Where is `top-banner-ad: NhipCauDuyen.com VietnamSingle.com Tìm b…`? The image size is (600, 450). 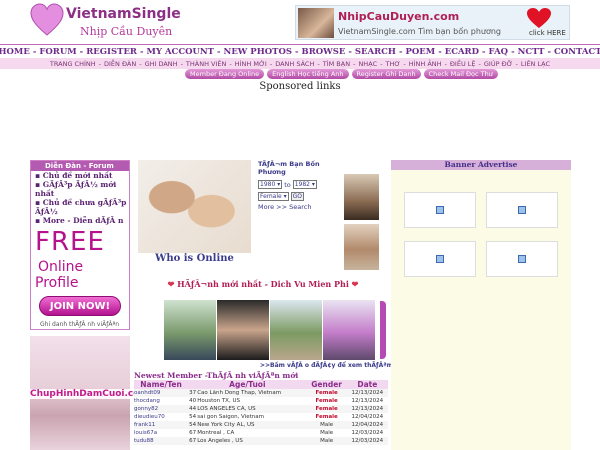
top-banner-ad: NhipCauDuyen.com VietnamSingle.com Tìm b… is located at coordinates (432, 22).